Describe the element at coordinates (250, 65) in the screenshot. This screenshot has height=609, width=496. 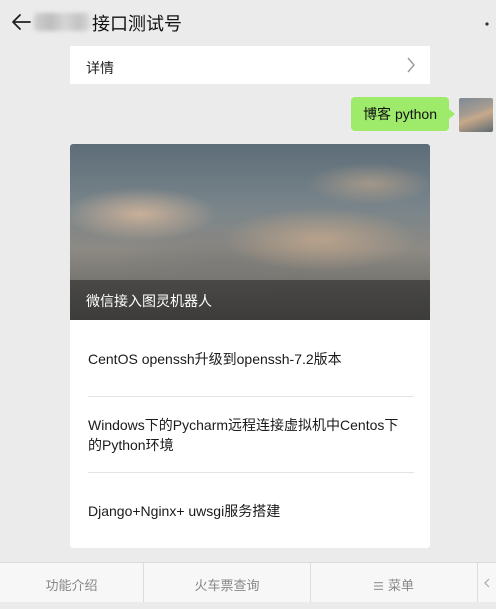
I see `detail-link: 详情` at that location.